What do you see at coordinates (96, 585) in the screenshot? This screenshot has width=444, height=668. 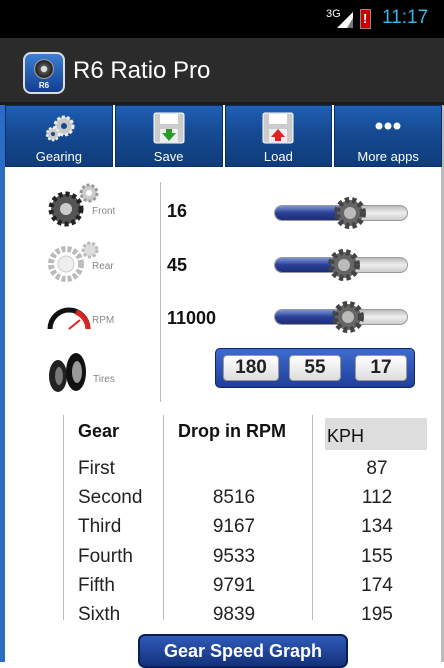 I see `gear-name: Fifth` at bounding box center [96, 585].